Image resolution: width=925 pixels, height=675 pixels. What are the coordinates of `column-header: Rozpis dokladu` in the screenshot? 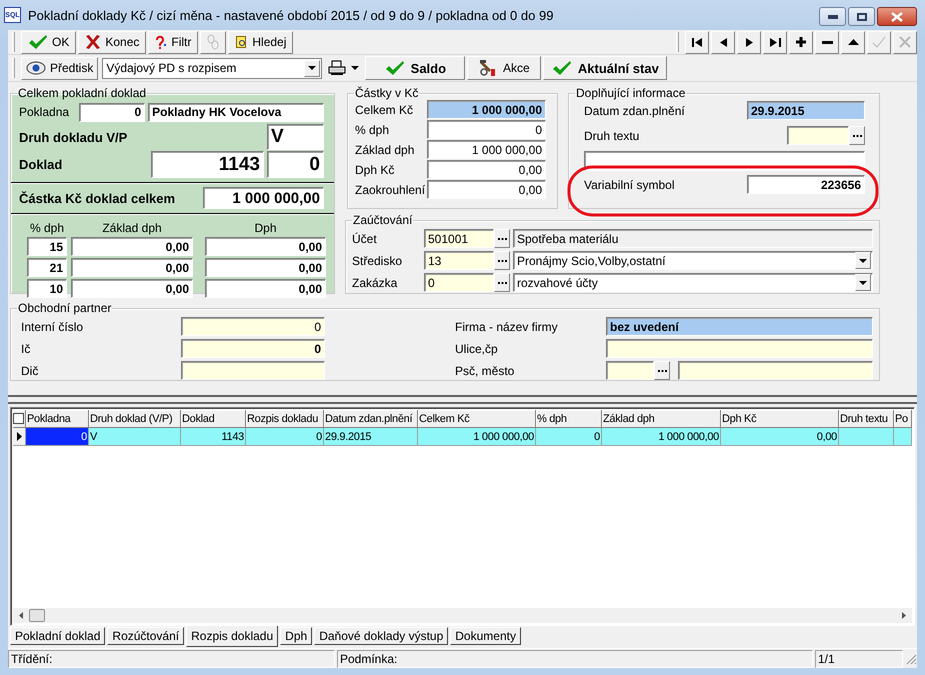 It's located at (285, 419).